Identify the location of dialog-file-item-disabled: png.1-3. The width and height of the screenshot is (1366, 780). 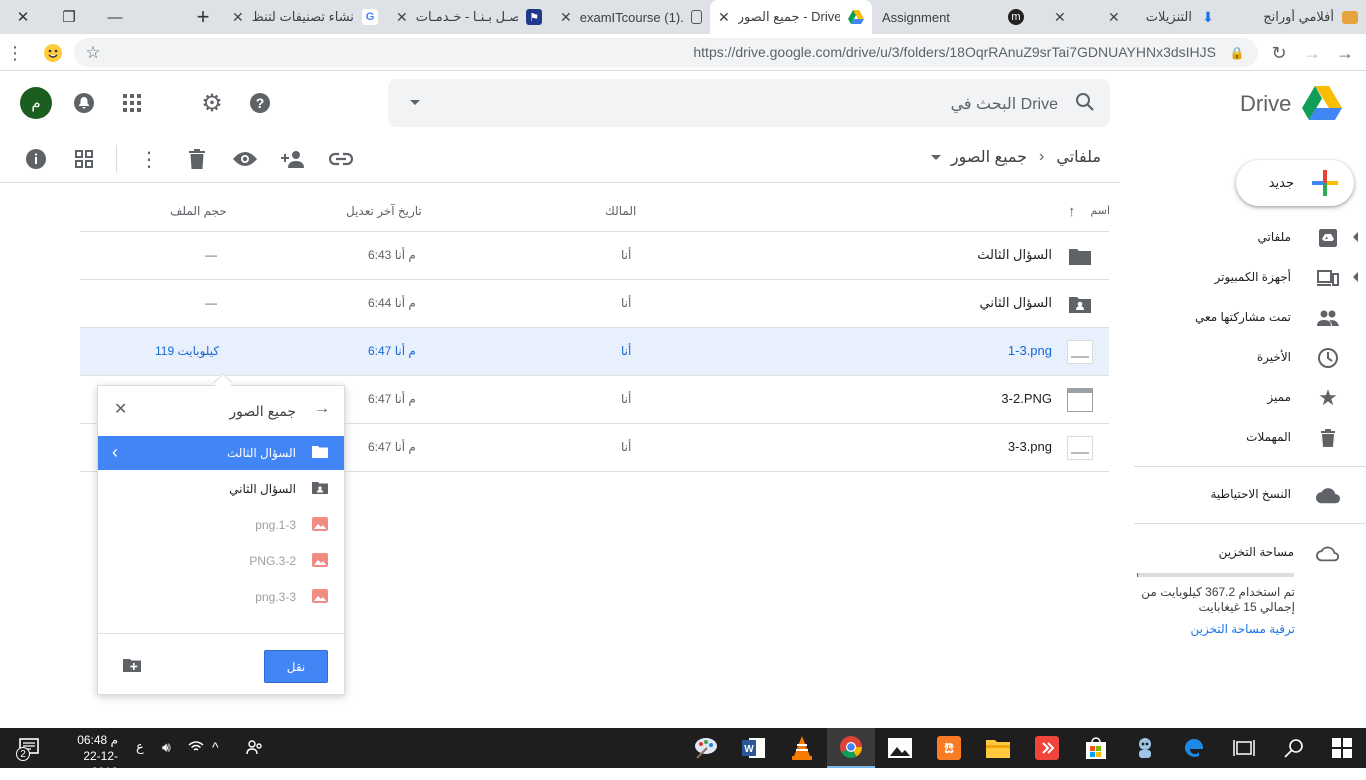
(221, 525).